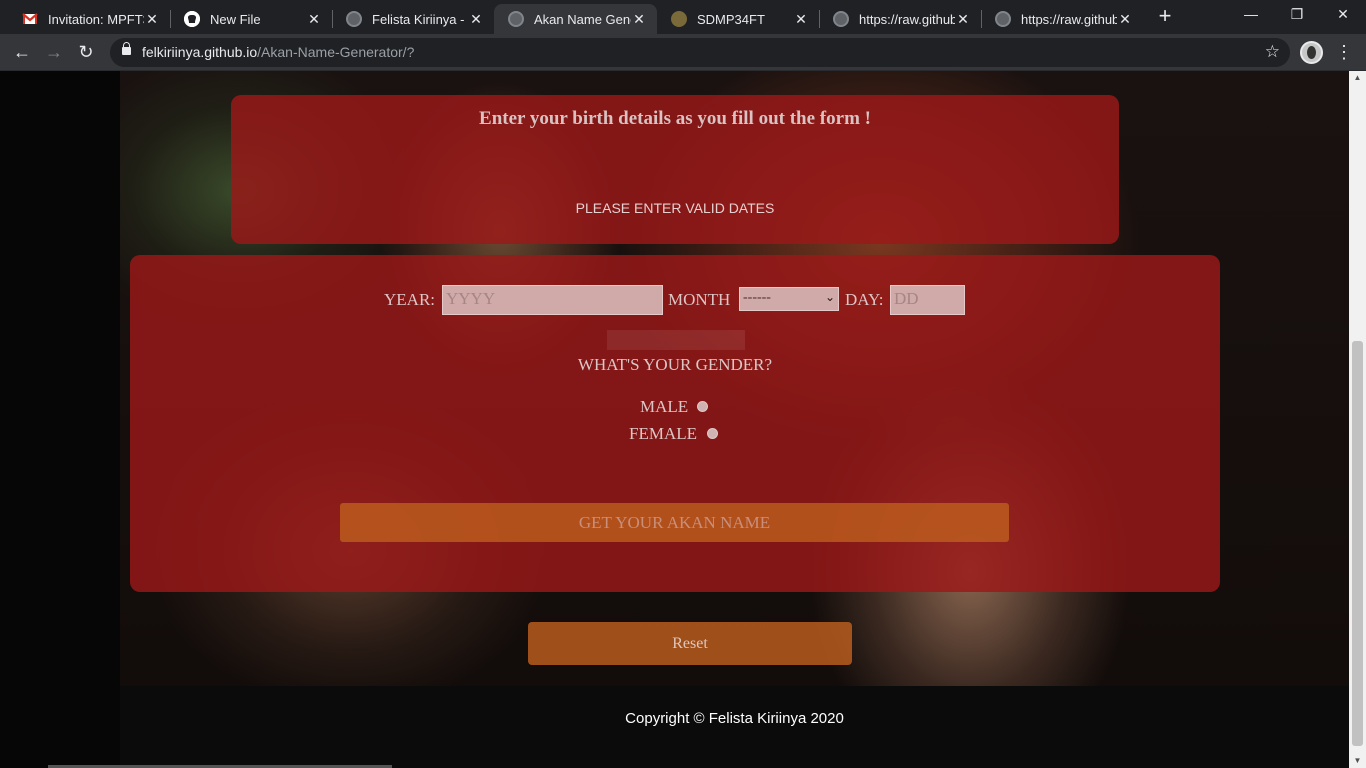  What do you see at coordinates (1357, 78) in the screenshot?
I see `scroll-up-arrow-icon: ▲` at bounding box center [1357, 78].